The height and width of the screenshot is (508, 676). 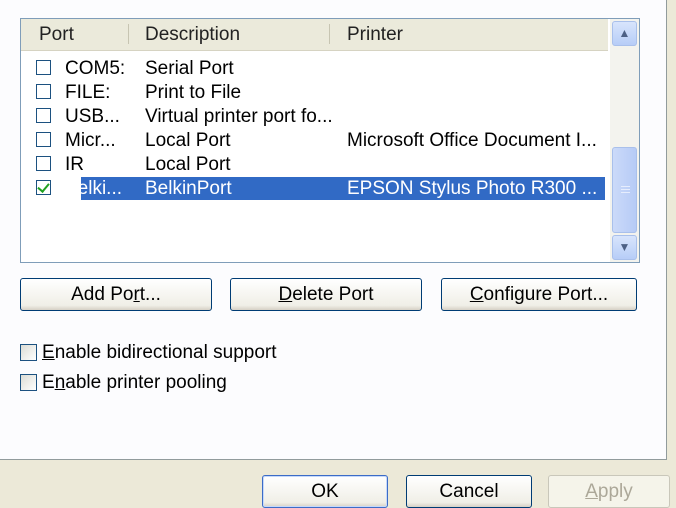 I want to click on delete-port-button: Delete Port, so click(x=326, y=294).